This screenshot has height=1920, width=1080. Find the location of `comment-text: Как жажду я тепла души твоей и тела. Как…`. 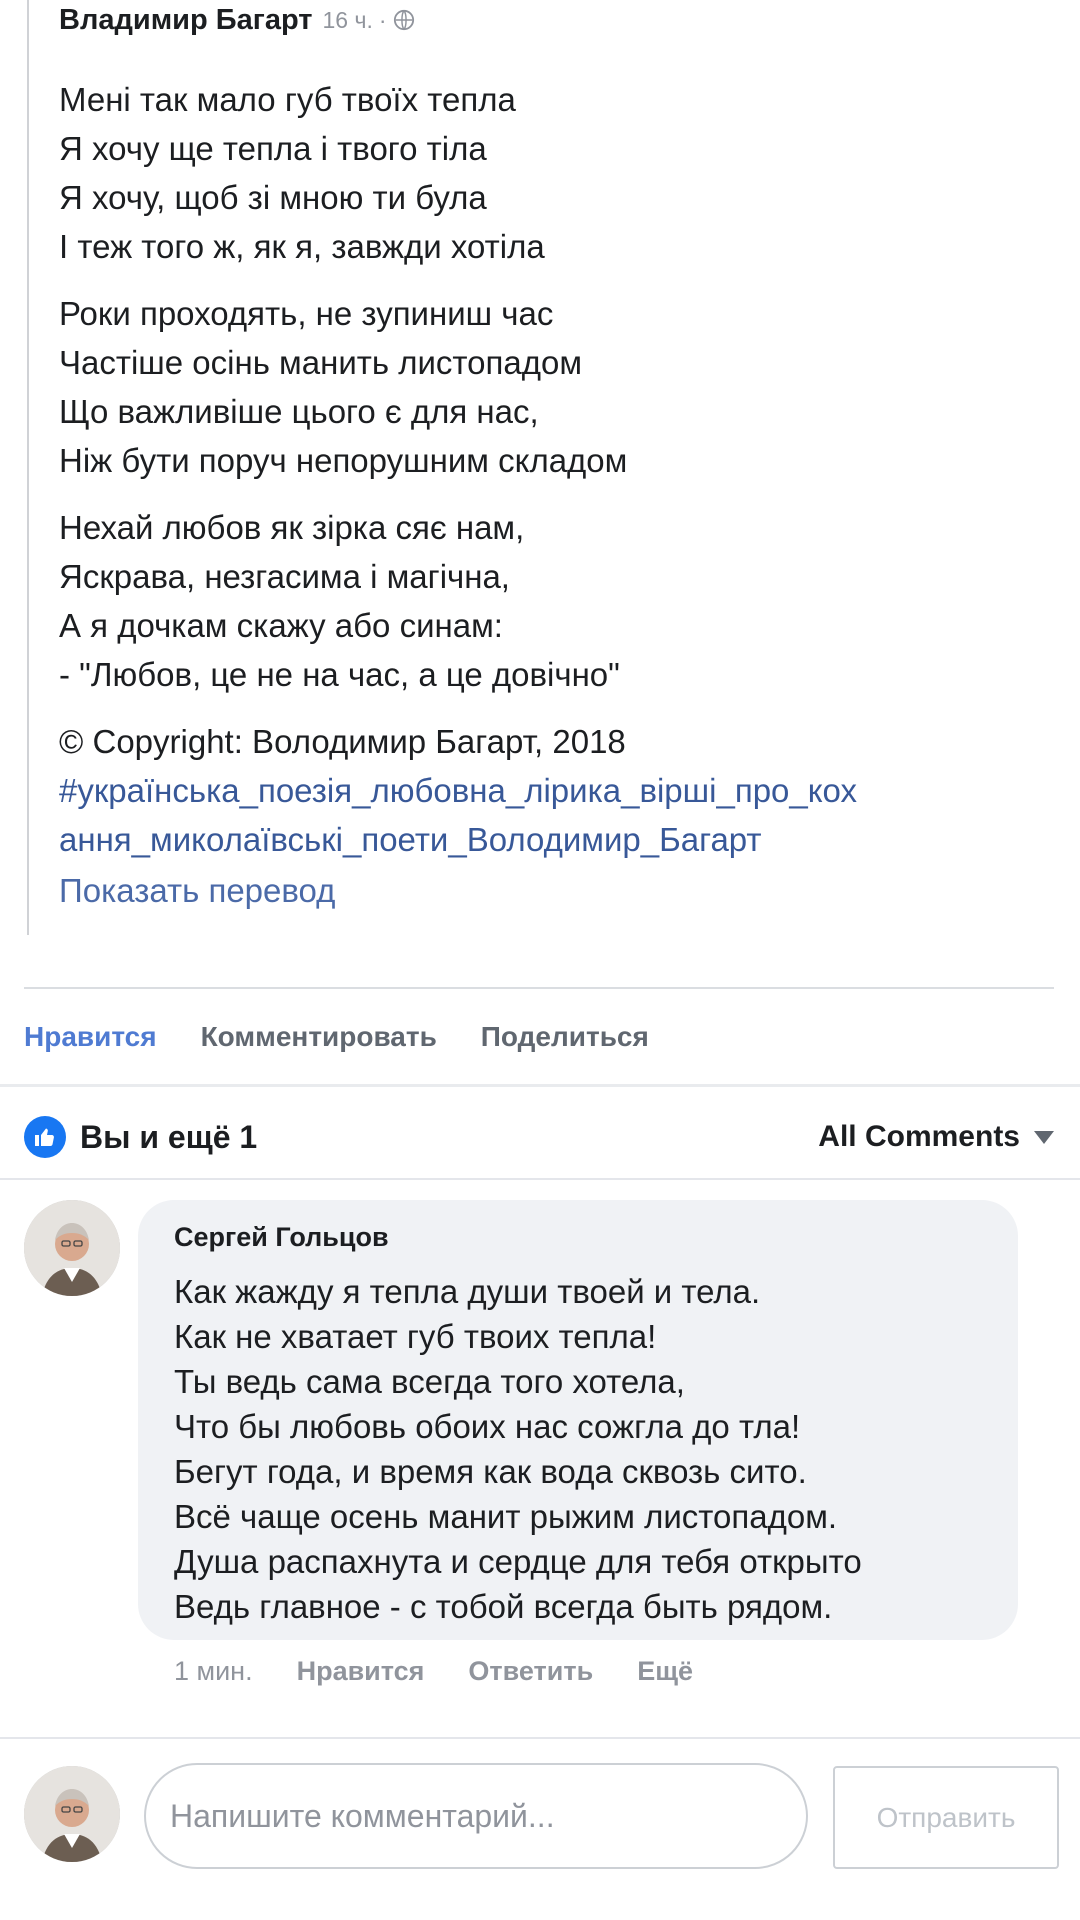

comment-text: Как жажду я тепла души твоей и тела. Как… is located at coordinates (578, 1449).